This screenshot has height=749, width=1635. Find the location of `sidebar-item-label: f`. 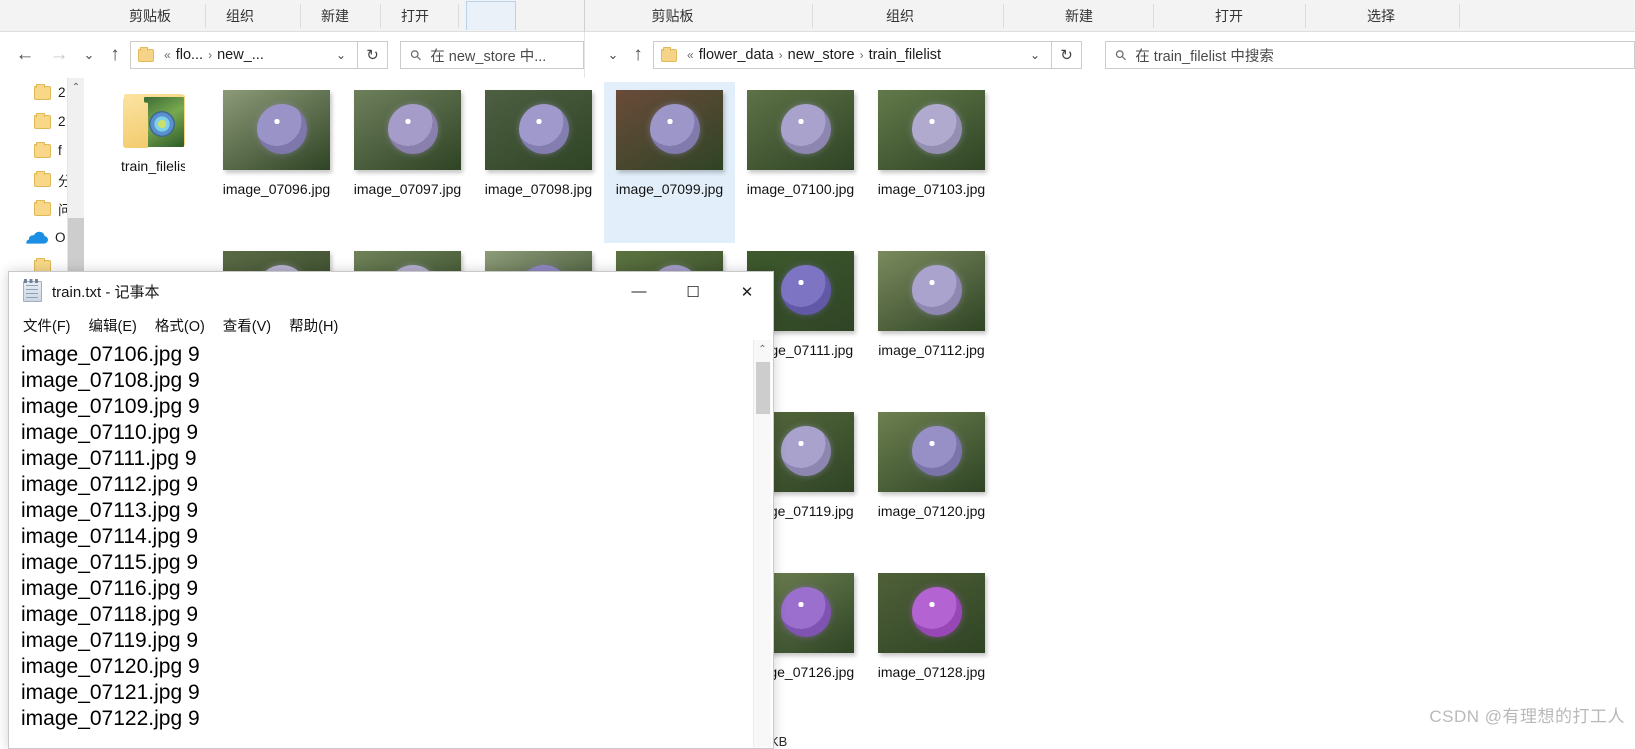

sidebar-item-label: f is located at coordinates (60, 150).